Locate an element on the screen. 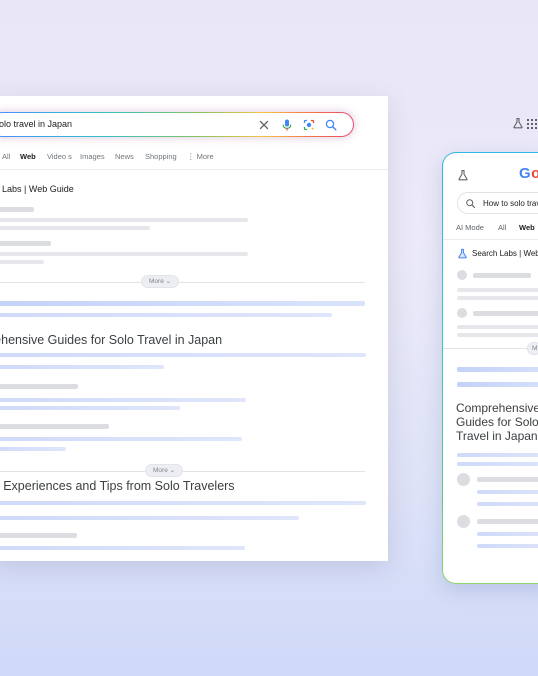 This screenshot has width=538, height=676. mobile-search-box: How to solo trav is located at coordinates (497, 203).